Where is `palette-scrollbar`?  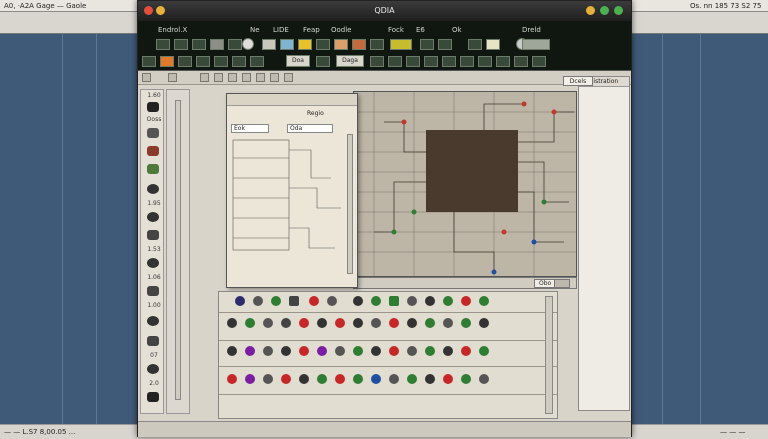 palette-scrollbar is located at coordinates (178, 250).